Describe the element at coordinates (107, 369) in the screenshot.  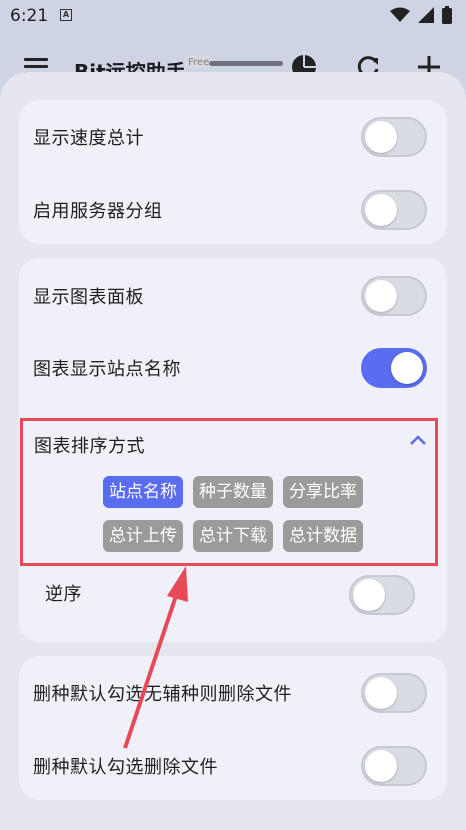
I see `setting-label: 图表显示站点名称` at that location.